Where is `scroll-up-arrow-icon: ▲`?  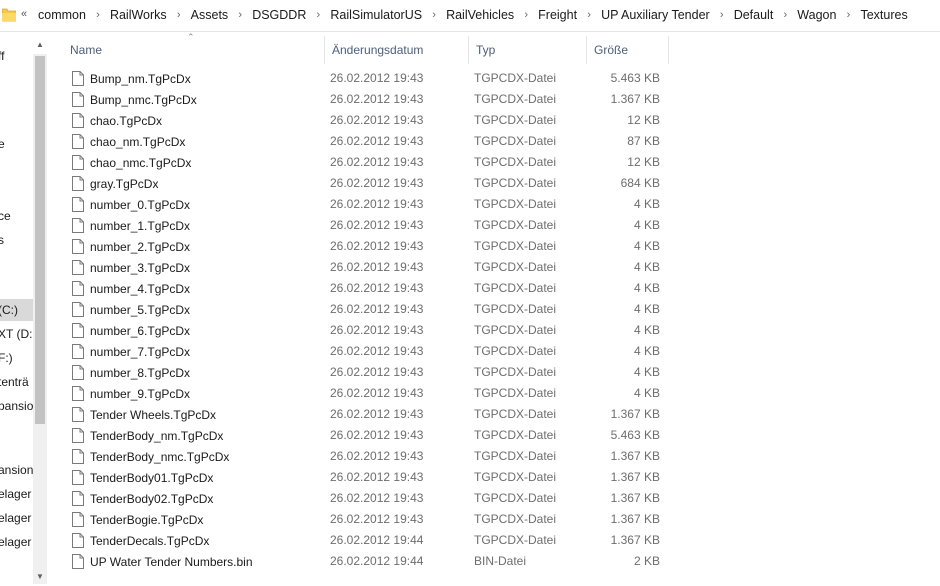
scroll-up-arrow-icon: ▲ is located at coordinates (40, 45).